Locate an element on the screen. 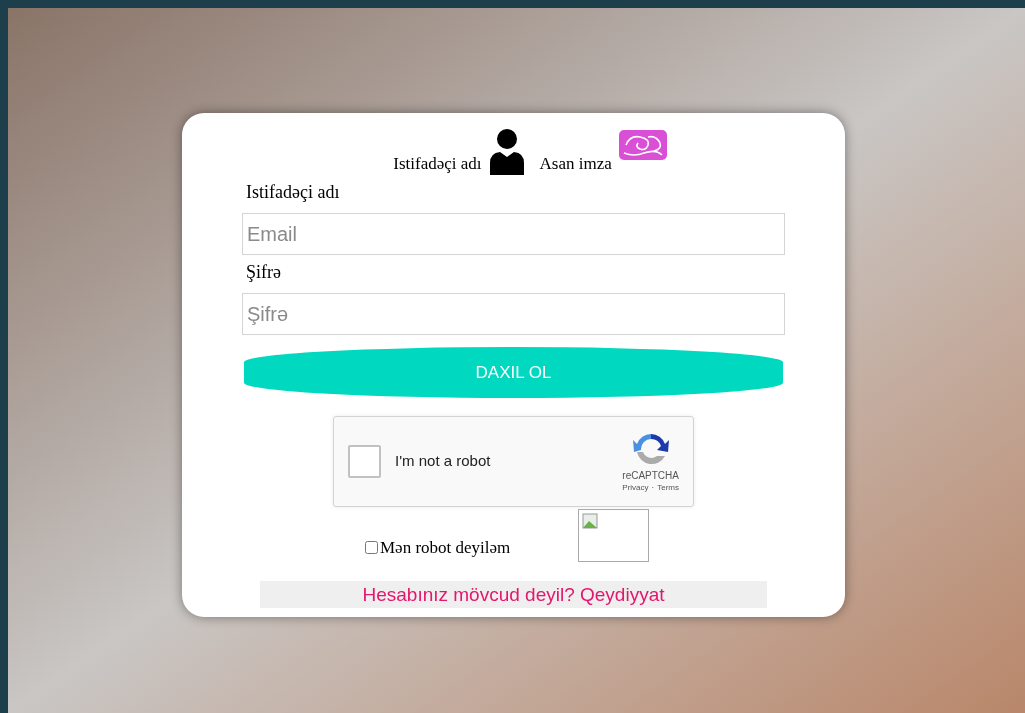 This screenshot has width=1025, height=713. user-icon is located at coordinates (506, 151).